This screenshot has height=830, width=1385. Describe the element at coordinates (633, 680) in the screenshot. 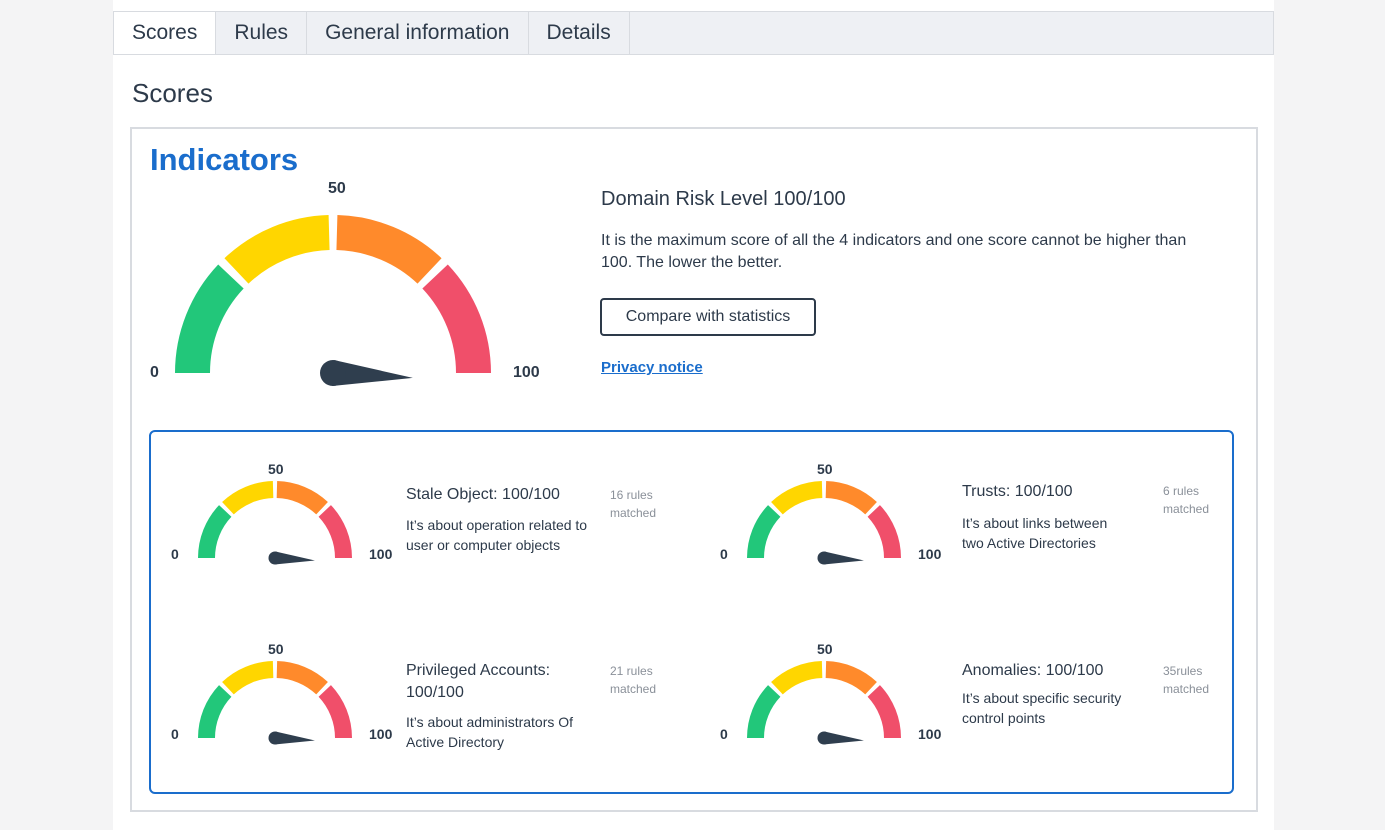

I see `indicator-rules-count: 21 rules matched` at that location.